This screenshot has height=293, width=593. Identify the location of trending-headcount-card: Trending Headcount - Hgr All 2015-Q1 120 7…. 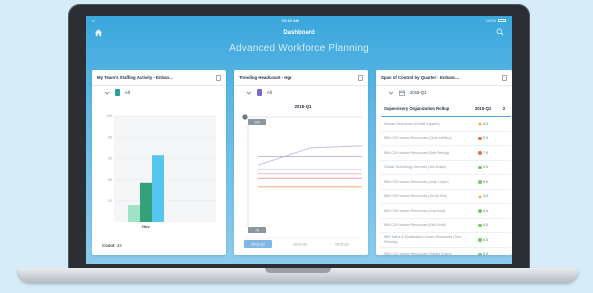
(301, 162).